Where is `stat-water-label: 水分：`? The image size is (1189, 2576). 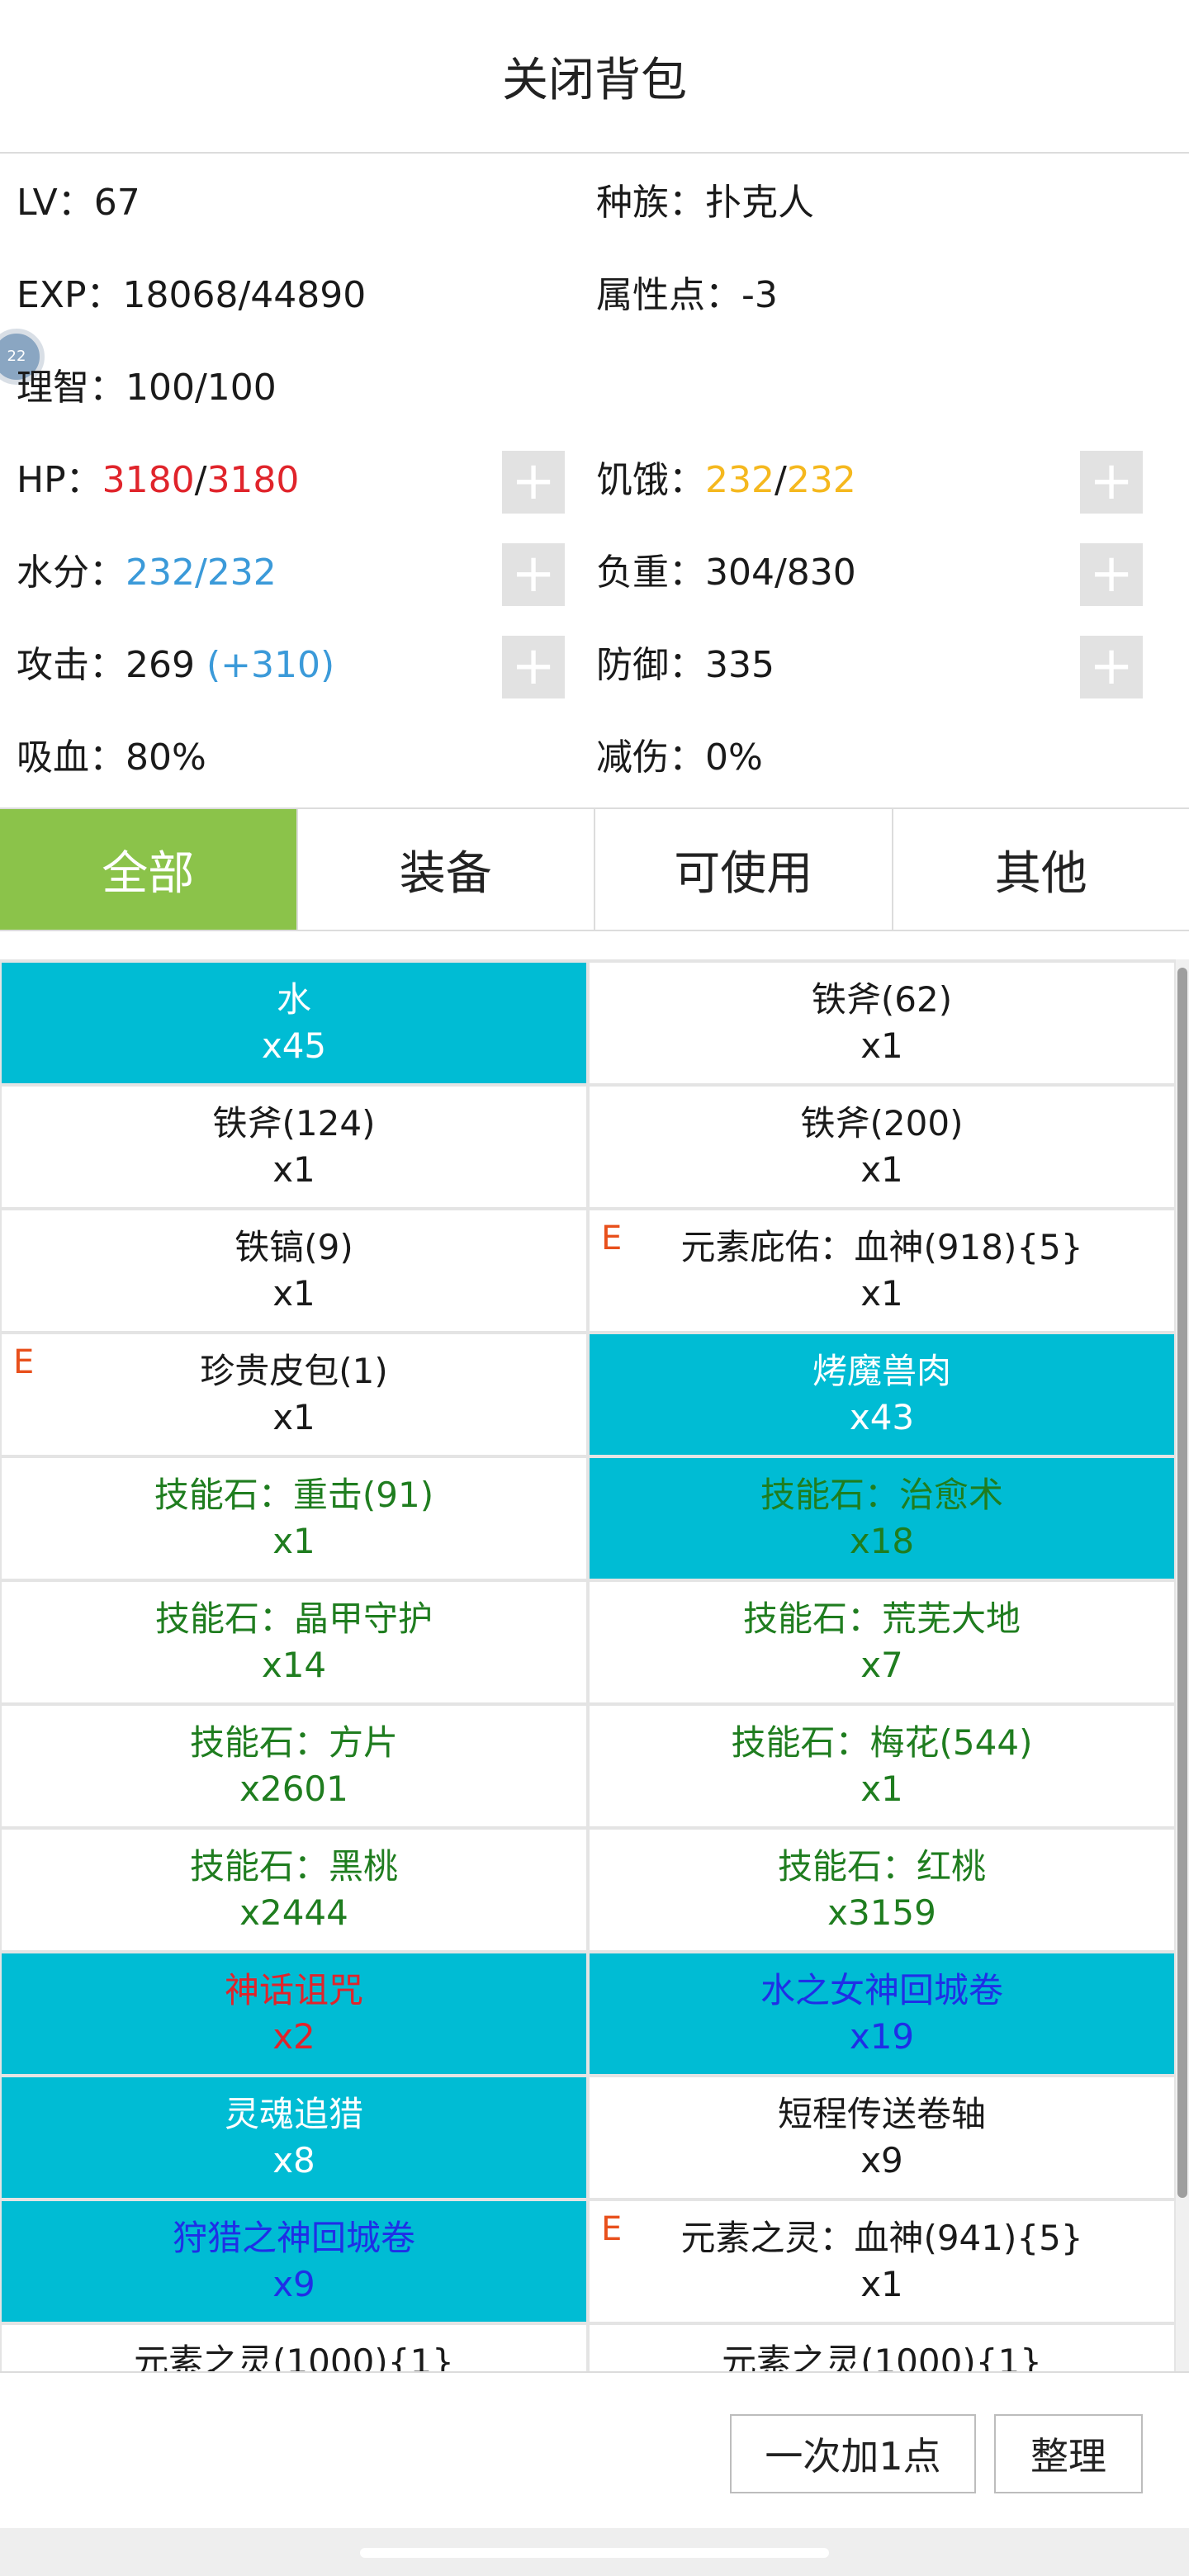 stat-water-label: 水分： is located at coordinates (71, 573).